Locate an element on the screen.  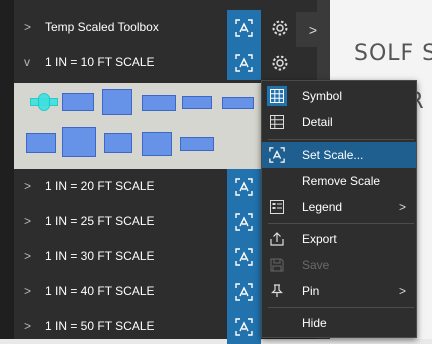
grid-icon is located at coordinates (277, 96).